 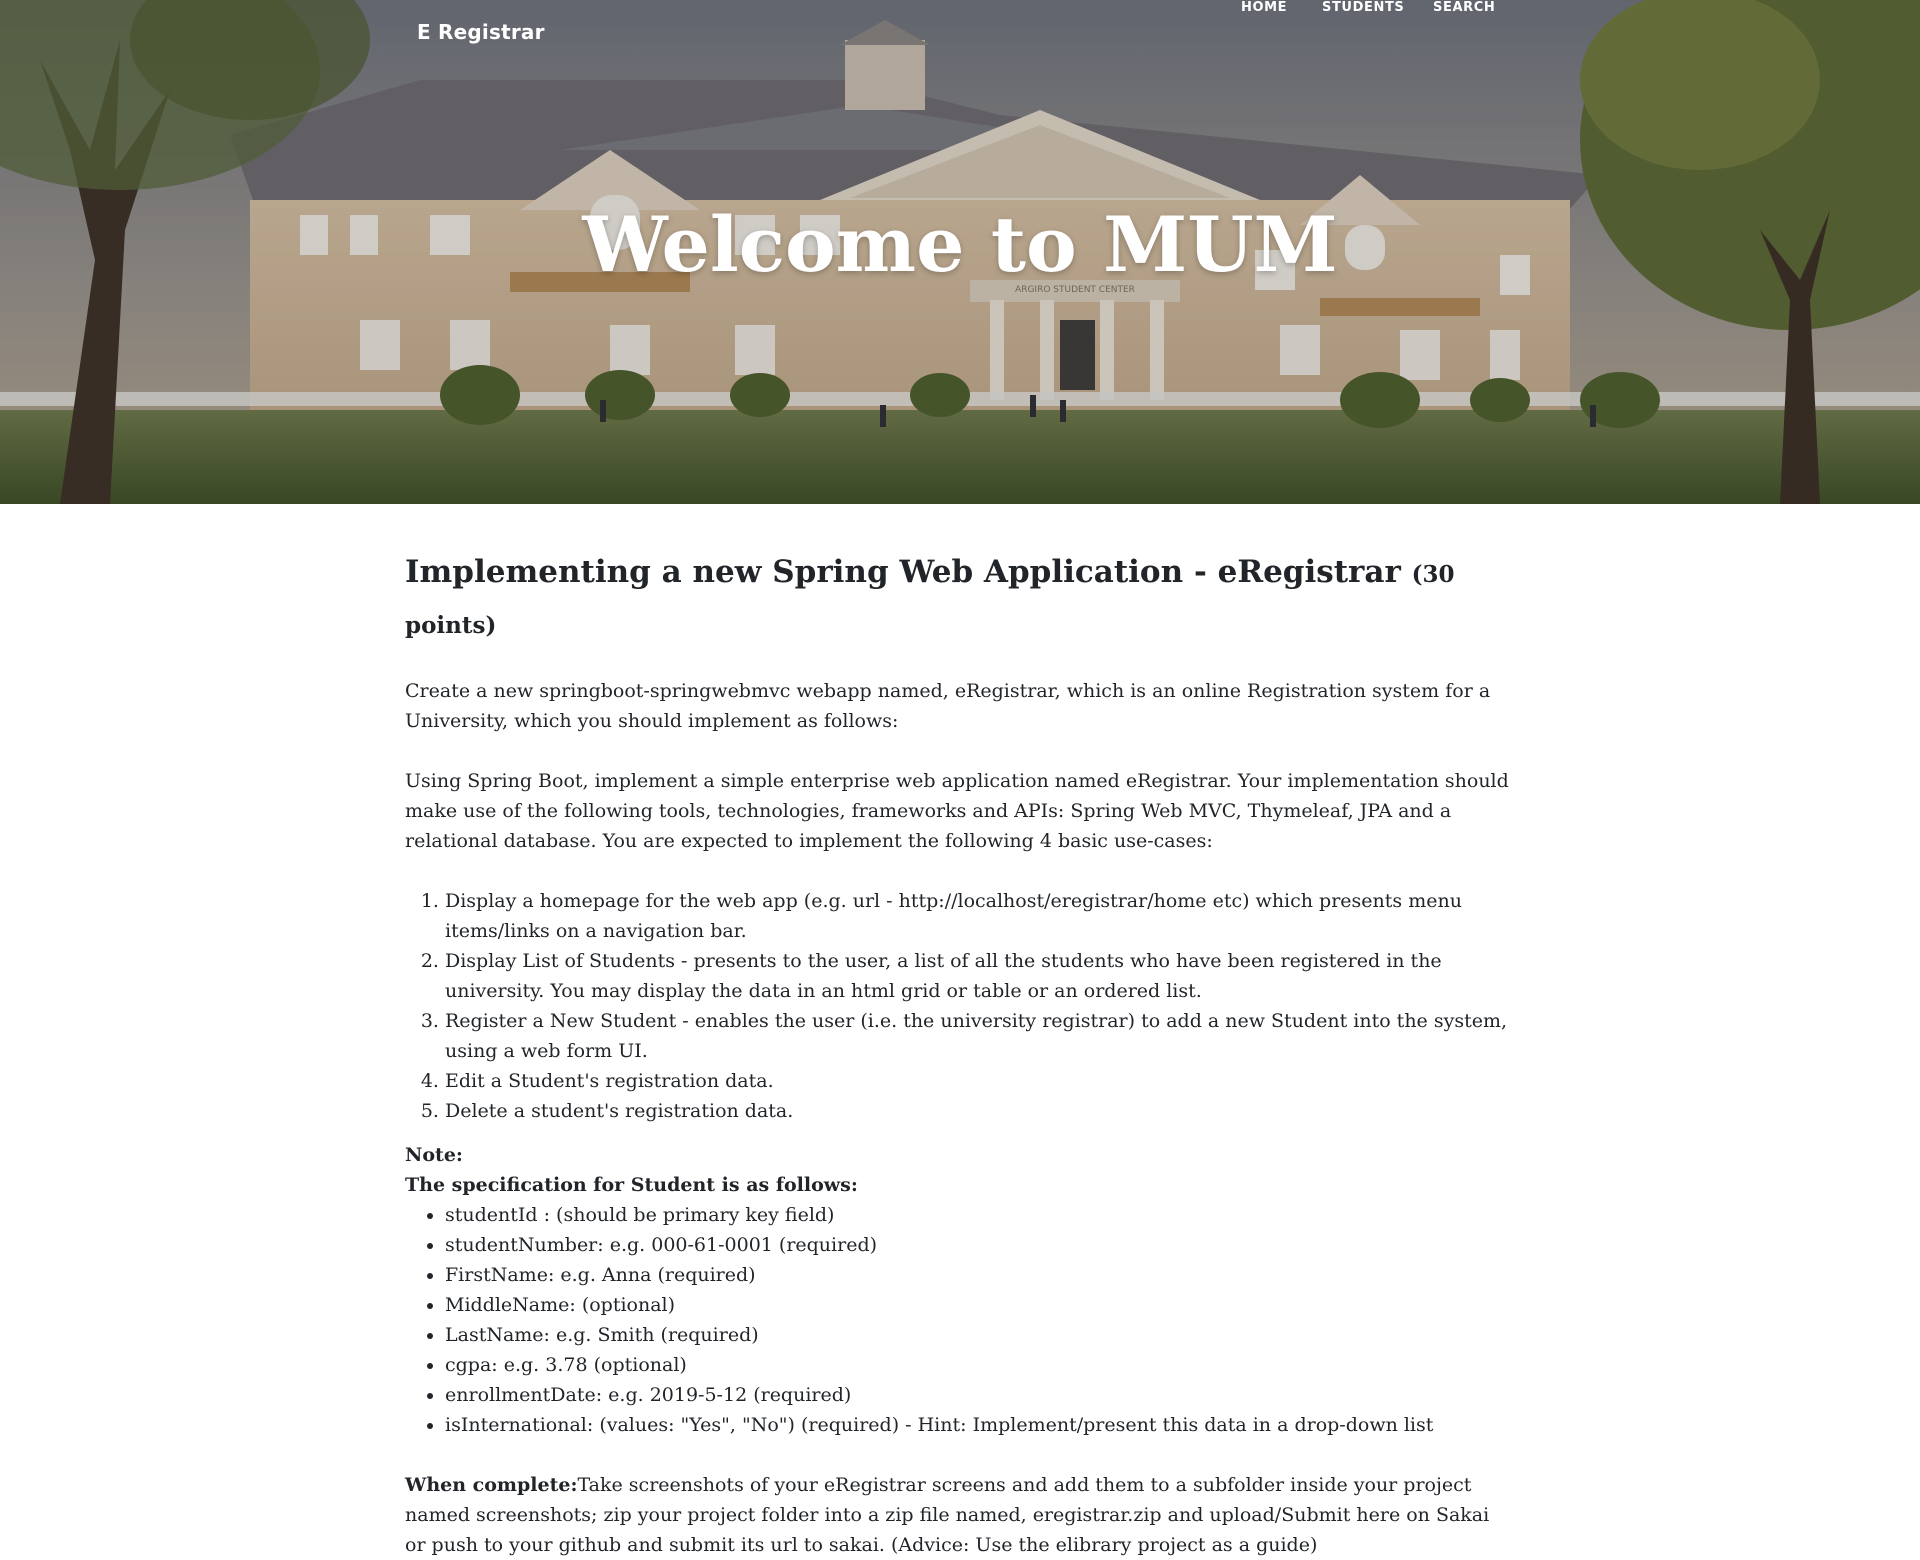 What do you see at coordinates (980, 1365) in the screenshot?
I see `spec-item: cgpa: e.g. 3.78 (optional)` at bounding box center [980, 1365].